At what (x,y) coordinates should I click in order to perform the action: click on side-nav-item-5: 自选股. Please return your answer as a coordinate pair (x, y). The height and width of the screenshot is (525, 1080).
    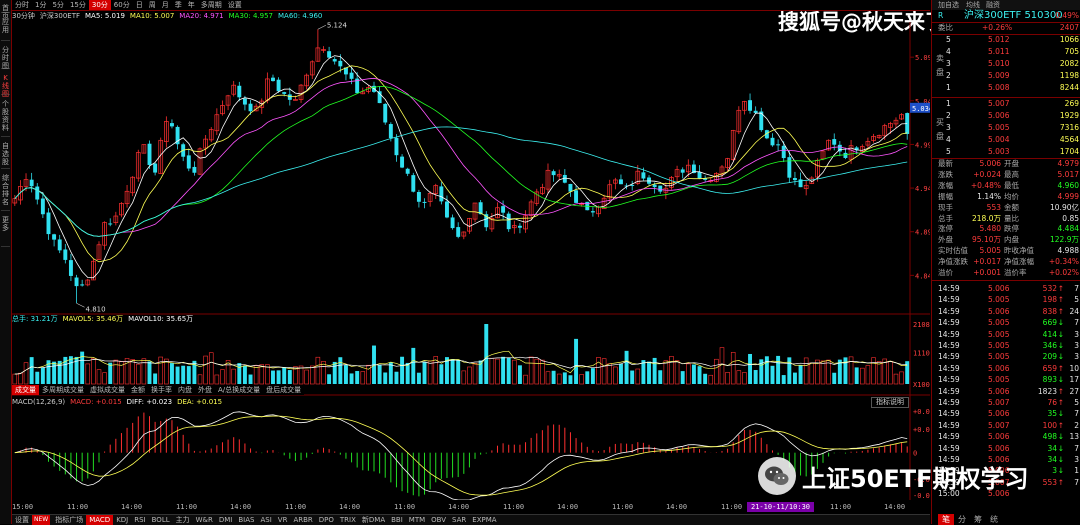
    Looking at the image, I should click on (5, 155).